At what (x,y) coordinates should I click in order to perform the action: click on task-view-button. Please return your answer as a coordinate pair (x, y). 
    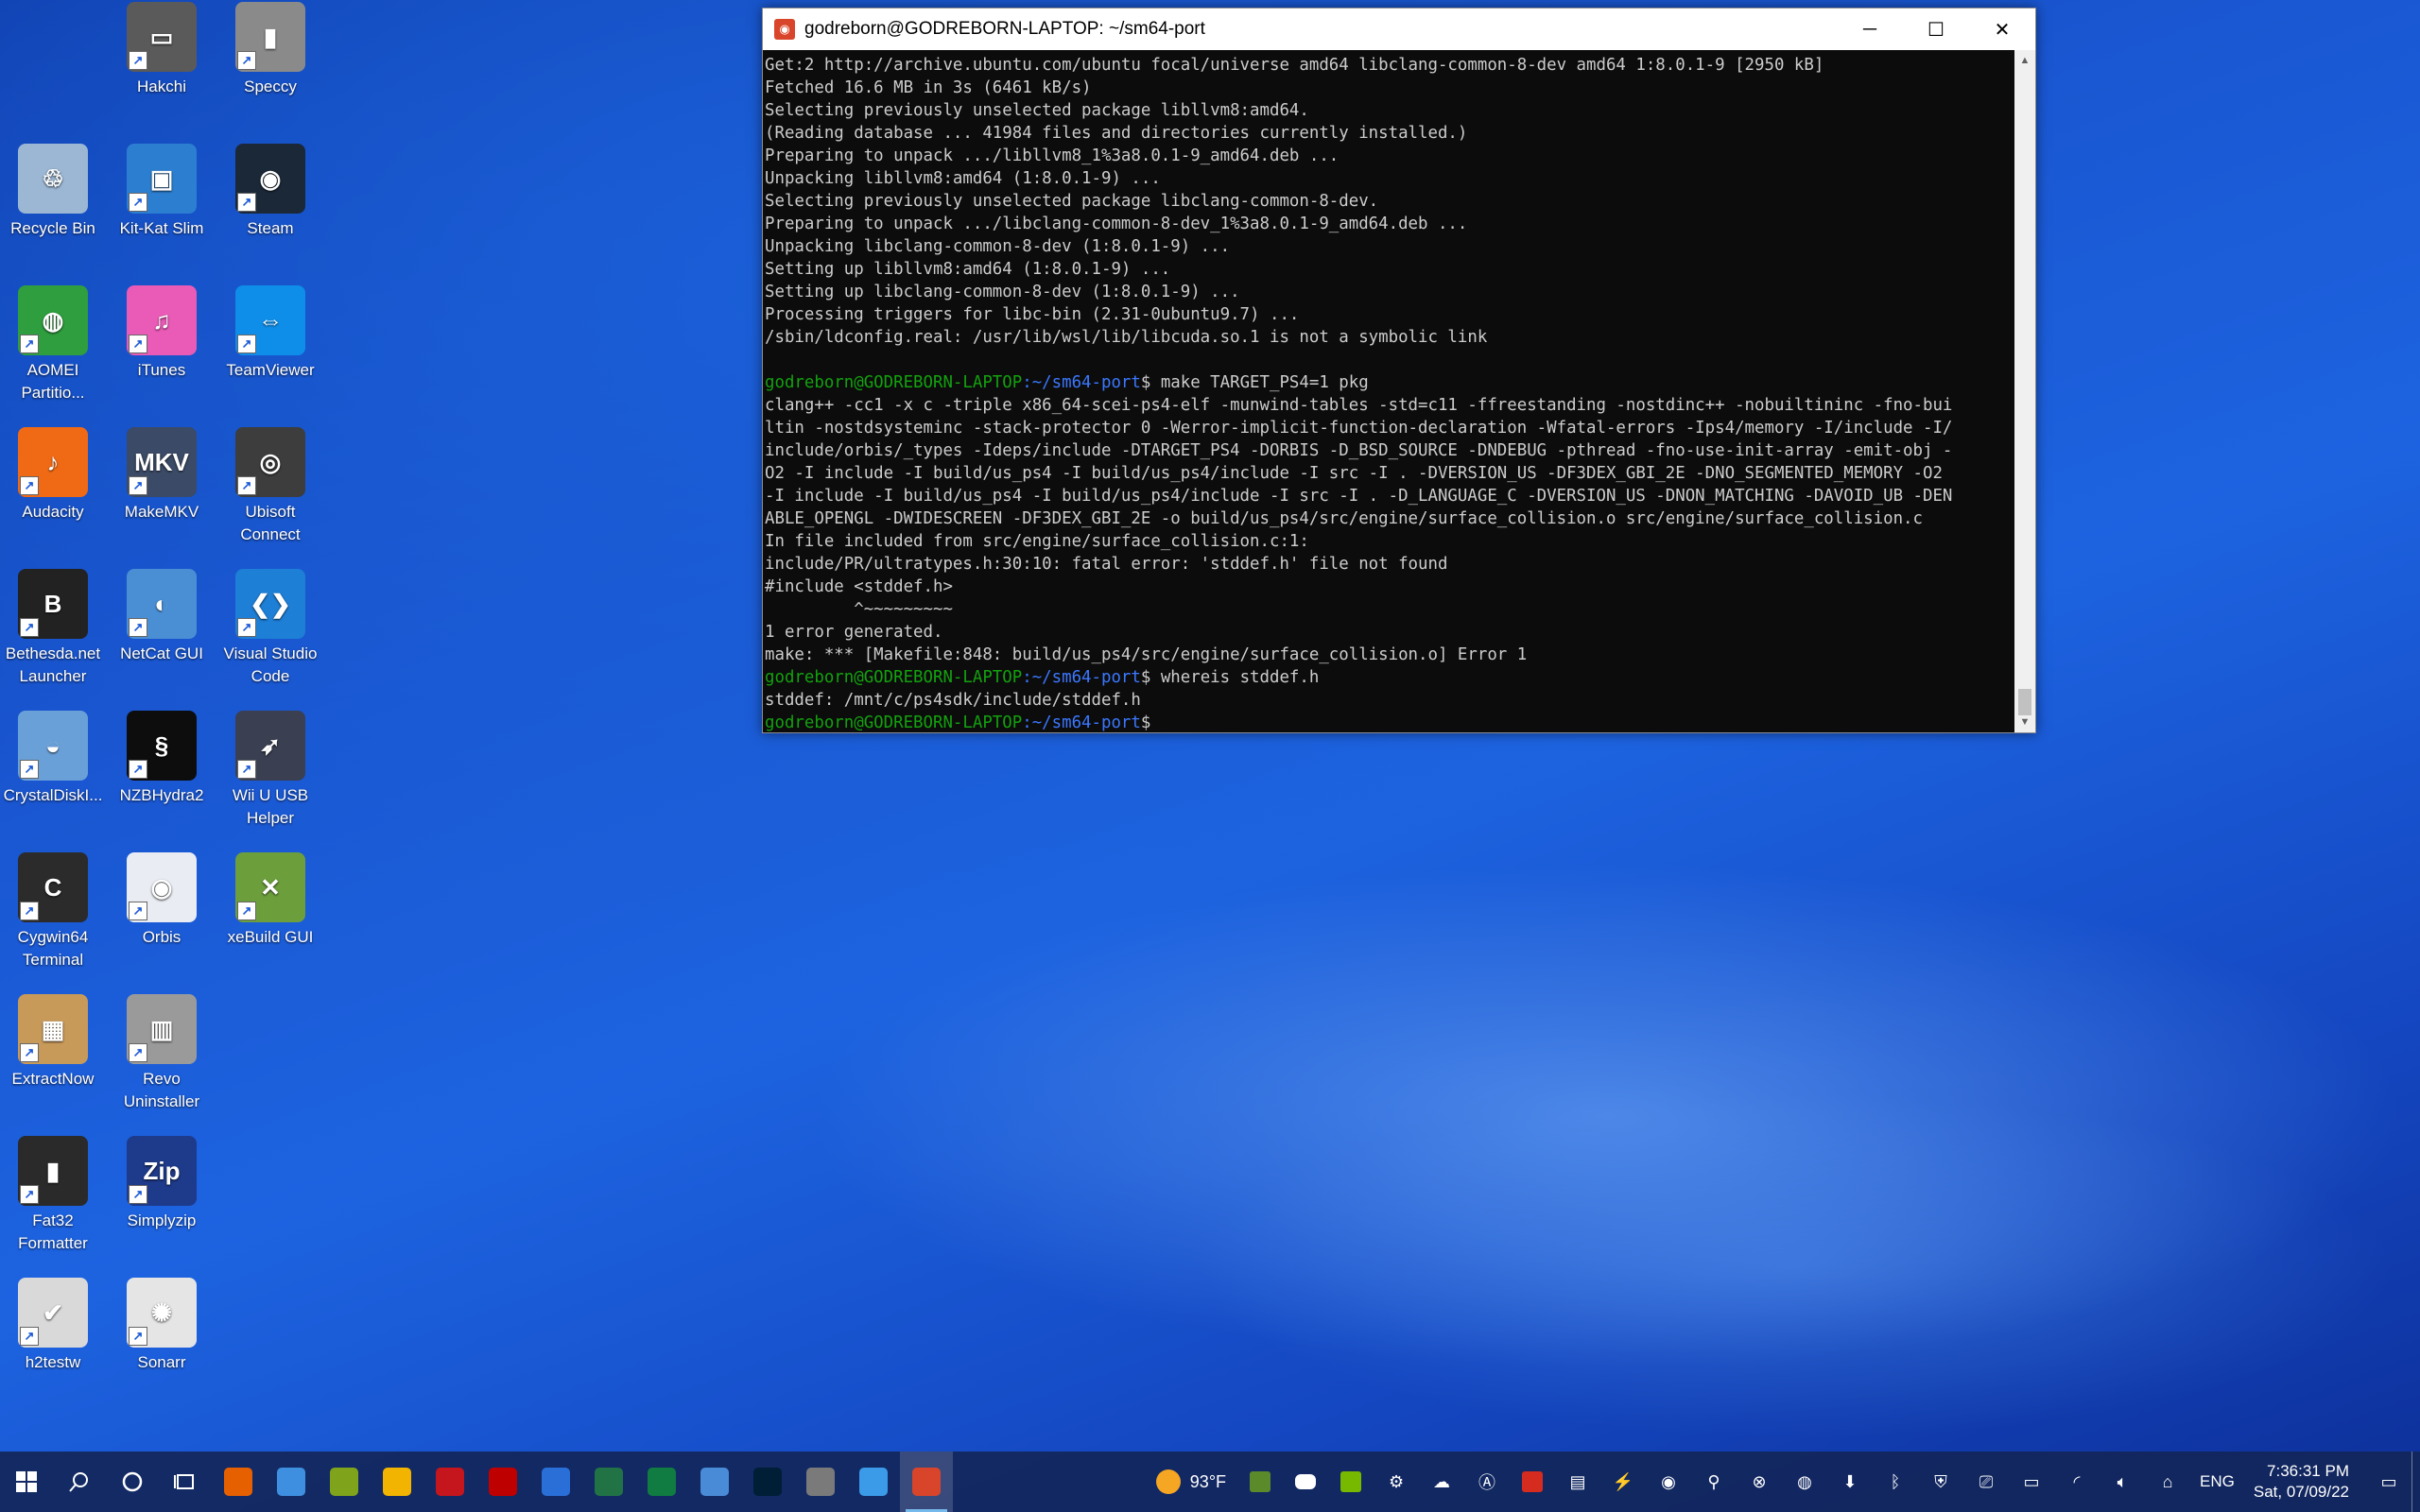
    Looking at the image, I should click on (185, 1482).